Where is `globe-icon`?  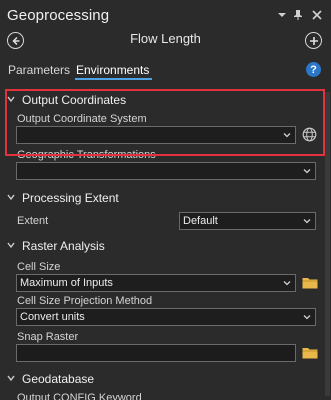
globe-icon is located at coordinates (309, 134).